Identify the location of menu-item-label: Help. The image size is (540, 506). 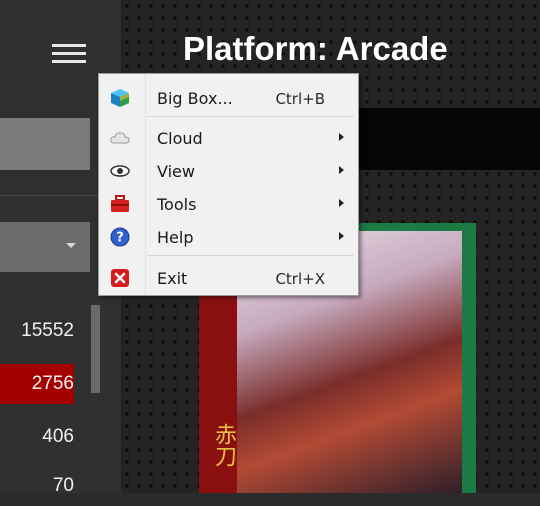
(175, 237).